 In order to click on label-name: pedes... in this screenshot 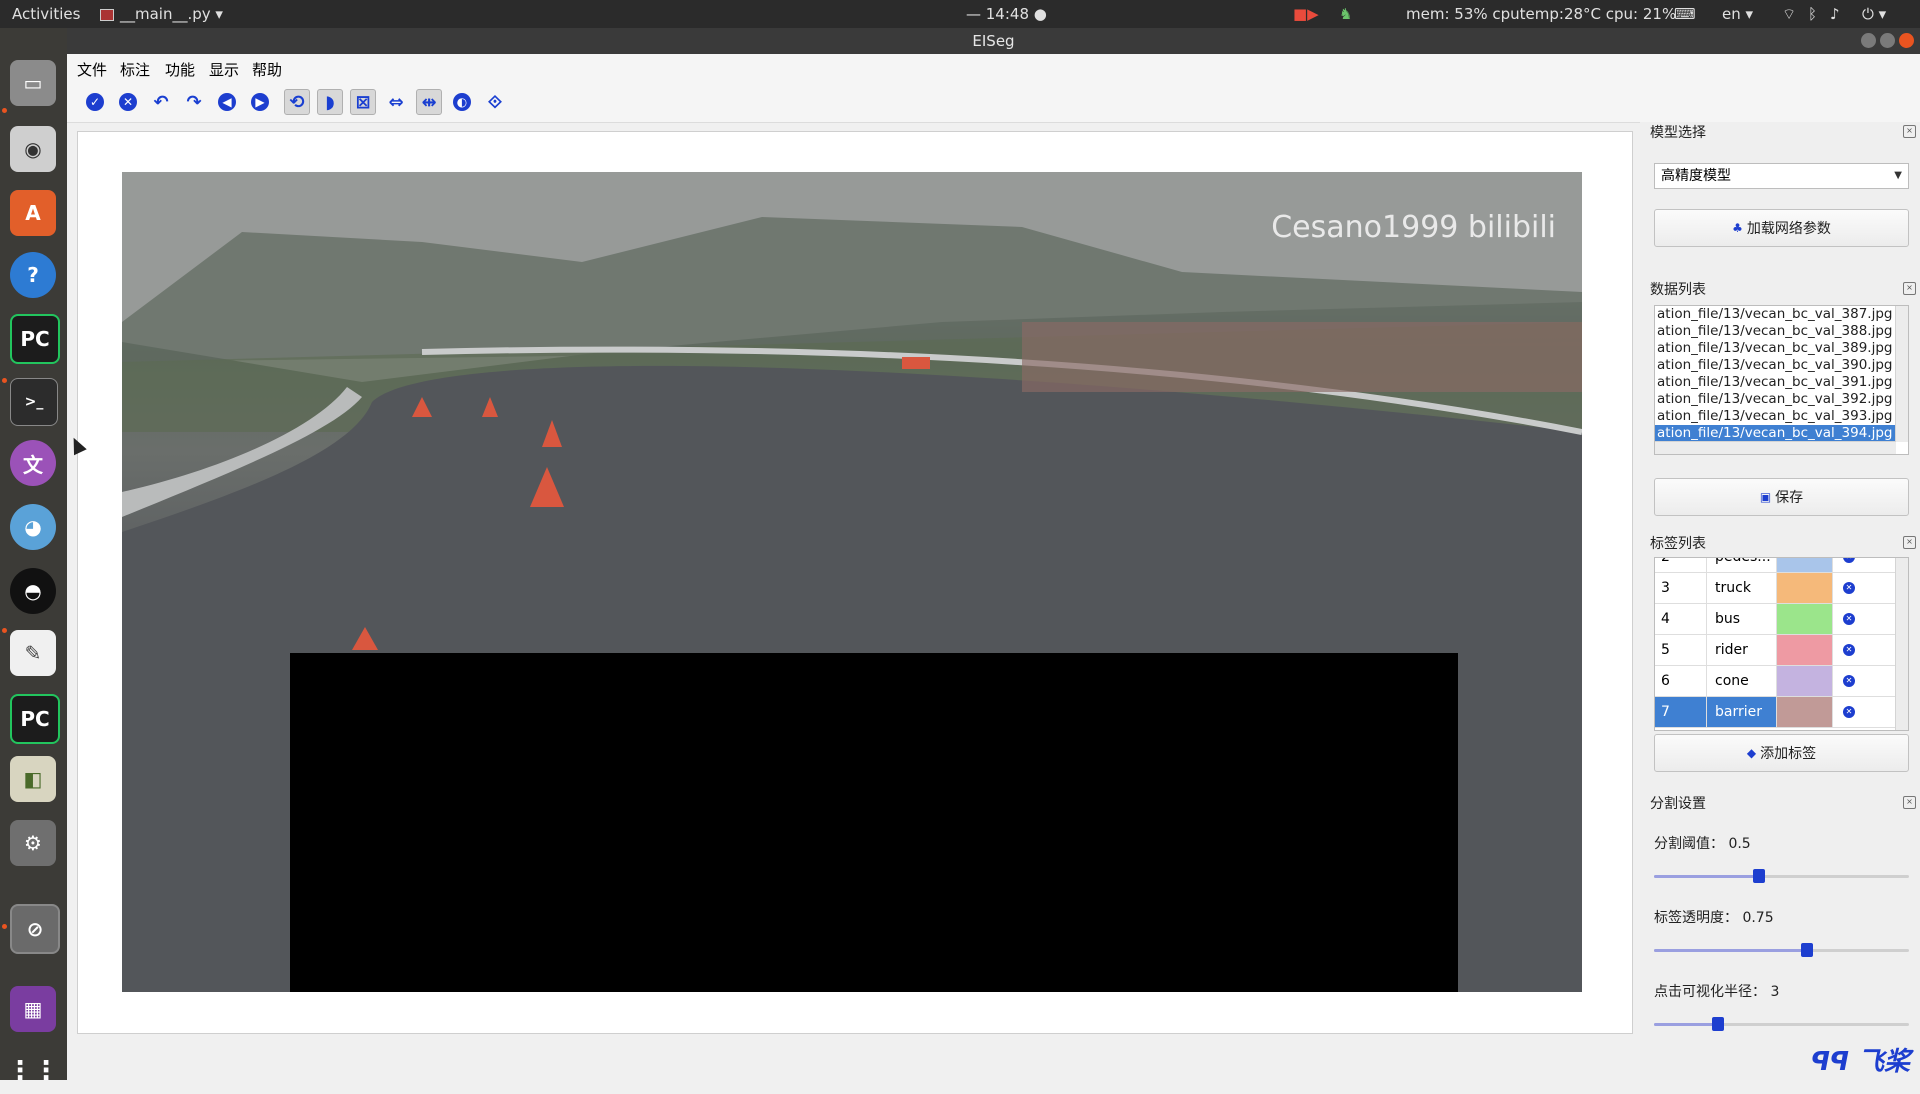, I will do `click(1742, 565)`.